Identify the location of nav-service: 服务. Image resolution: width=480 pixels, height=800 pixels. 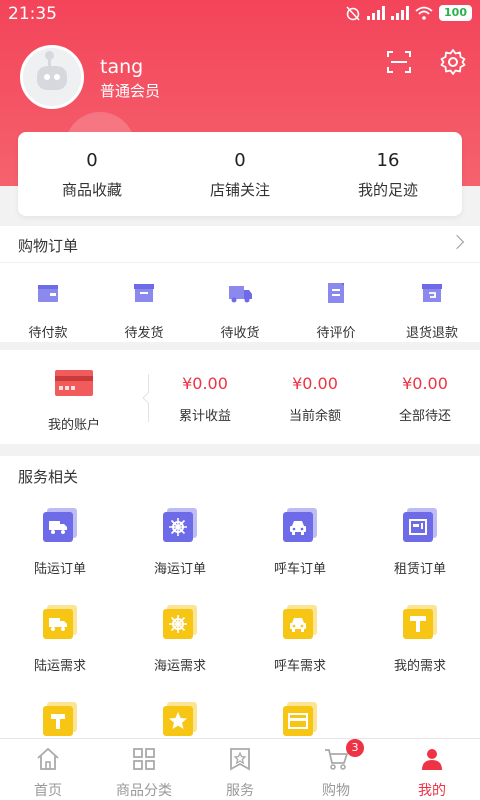
(240, 769).